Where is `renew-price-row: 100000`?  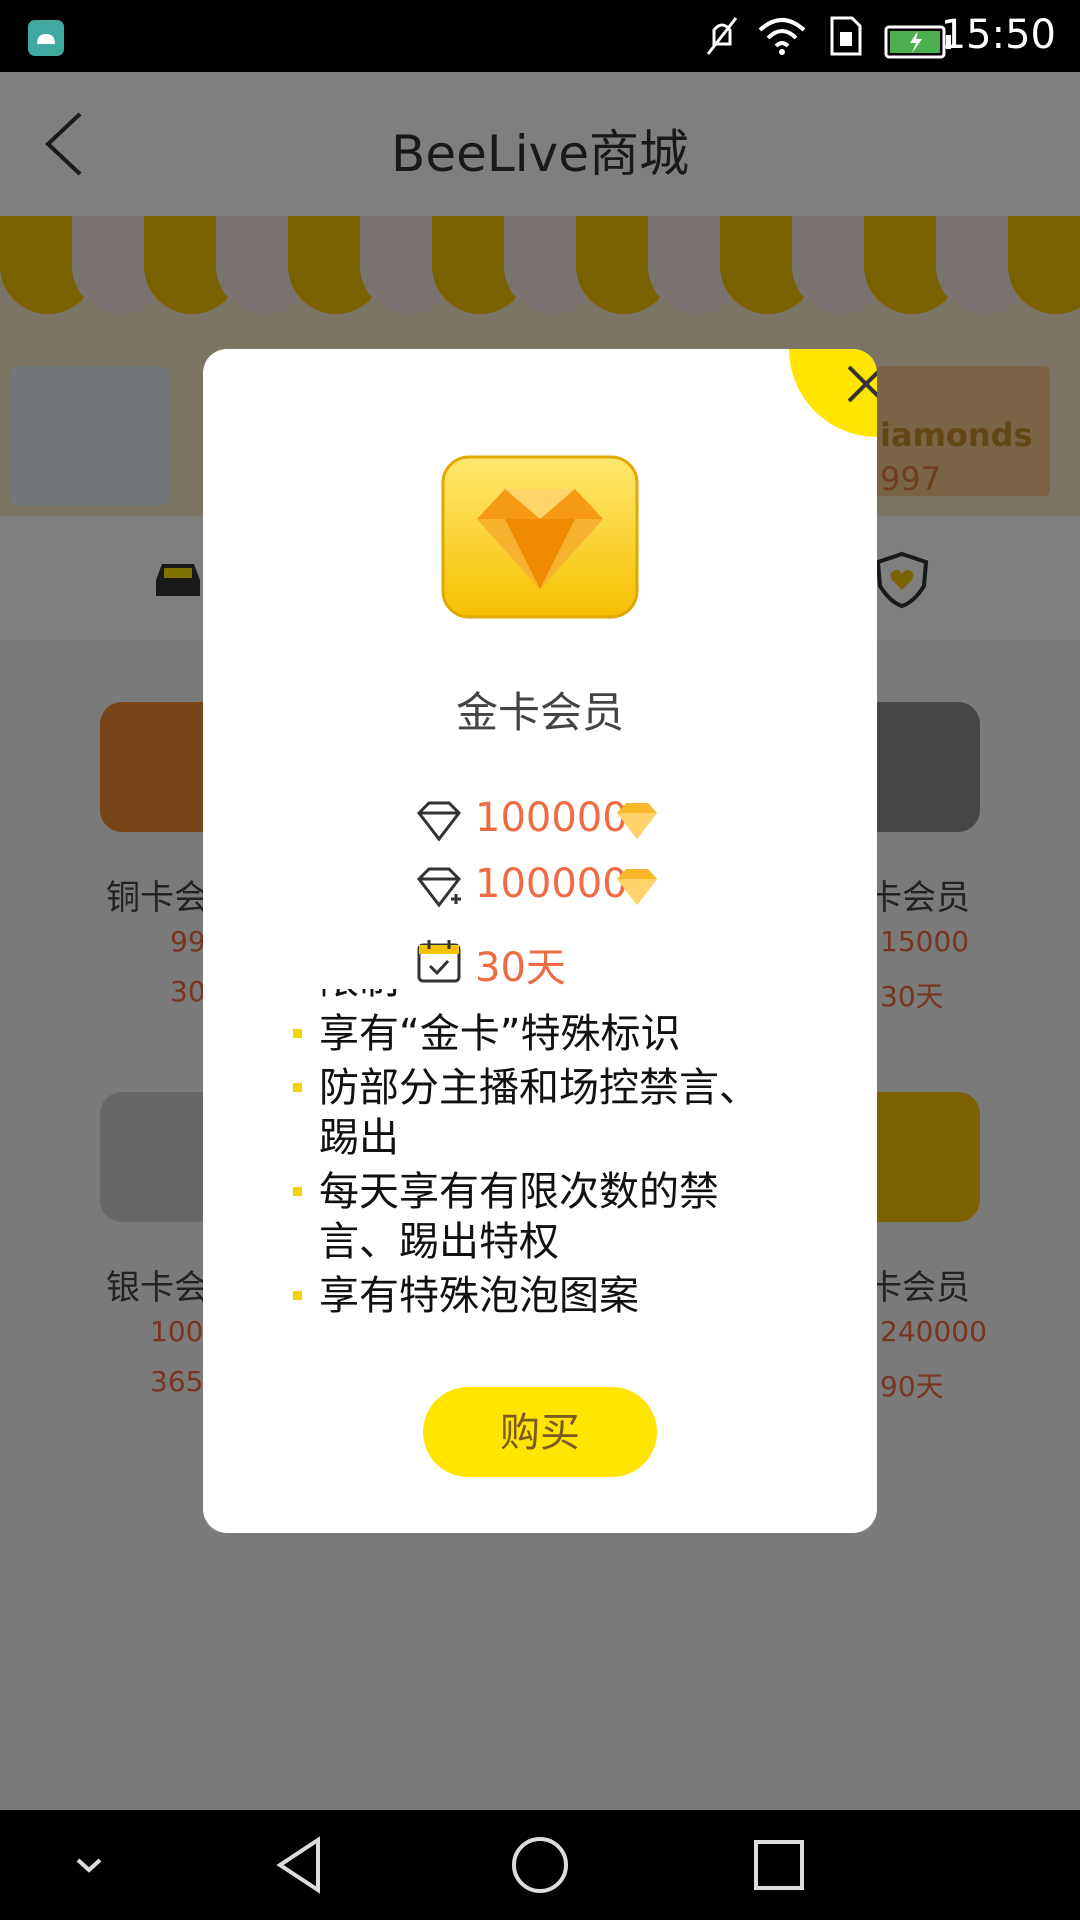 renew-price-row: 100000 is located at coordinates (540, 887).